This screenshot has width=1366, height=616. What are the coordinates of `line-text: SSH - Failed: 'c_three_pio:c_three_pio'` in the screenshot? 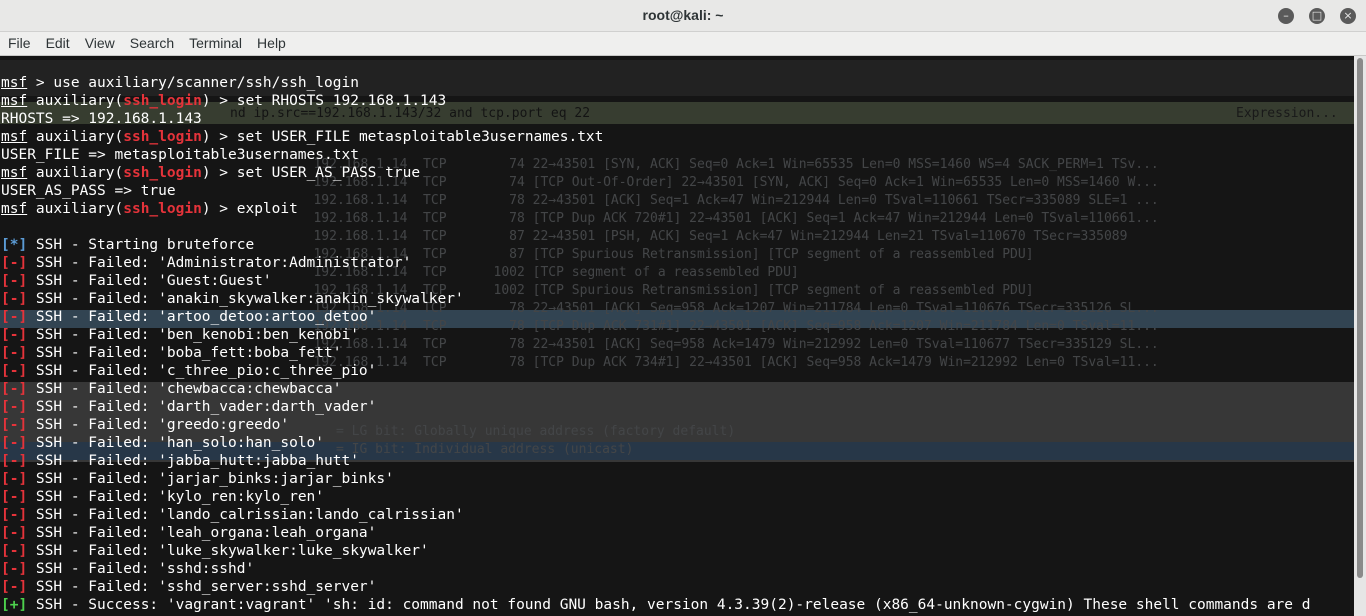 It's located at (202, 371).